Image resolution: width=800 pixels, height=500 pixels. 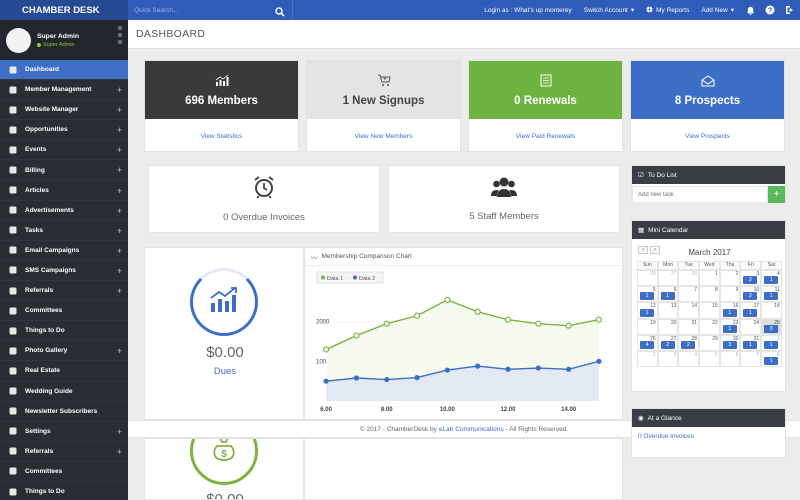 What do you see at coordinates (689, 326) in the screenshot?
I see `calendar-day-cell: 21` at bounding box center [689, 326].